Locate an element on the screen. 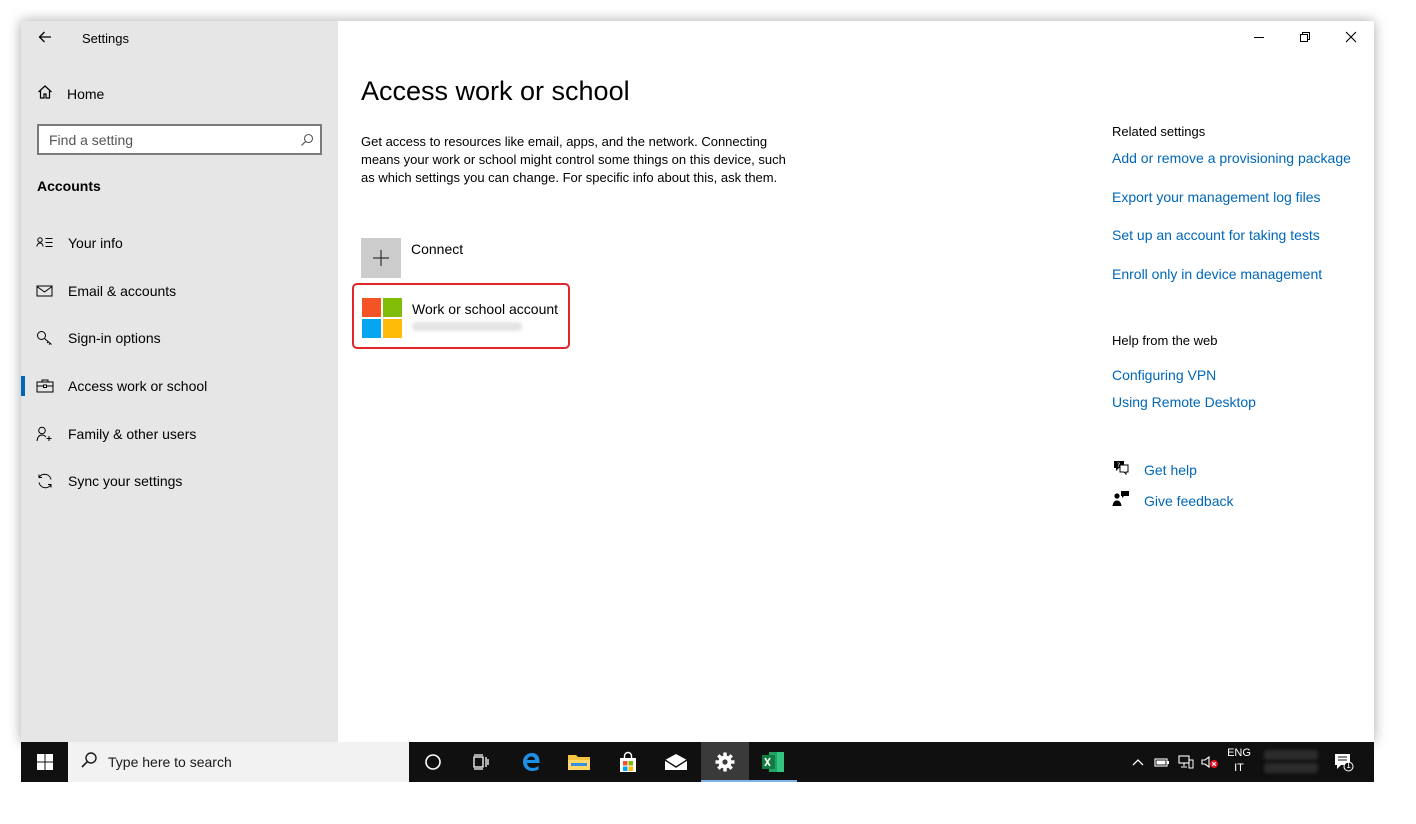  task-view-icon is located at coordinates (481, 762).